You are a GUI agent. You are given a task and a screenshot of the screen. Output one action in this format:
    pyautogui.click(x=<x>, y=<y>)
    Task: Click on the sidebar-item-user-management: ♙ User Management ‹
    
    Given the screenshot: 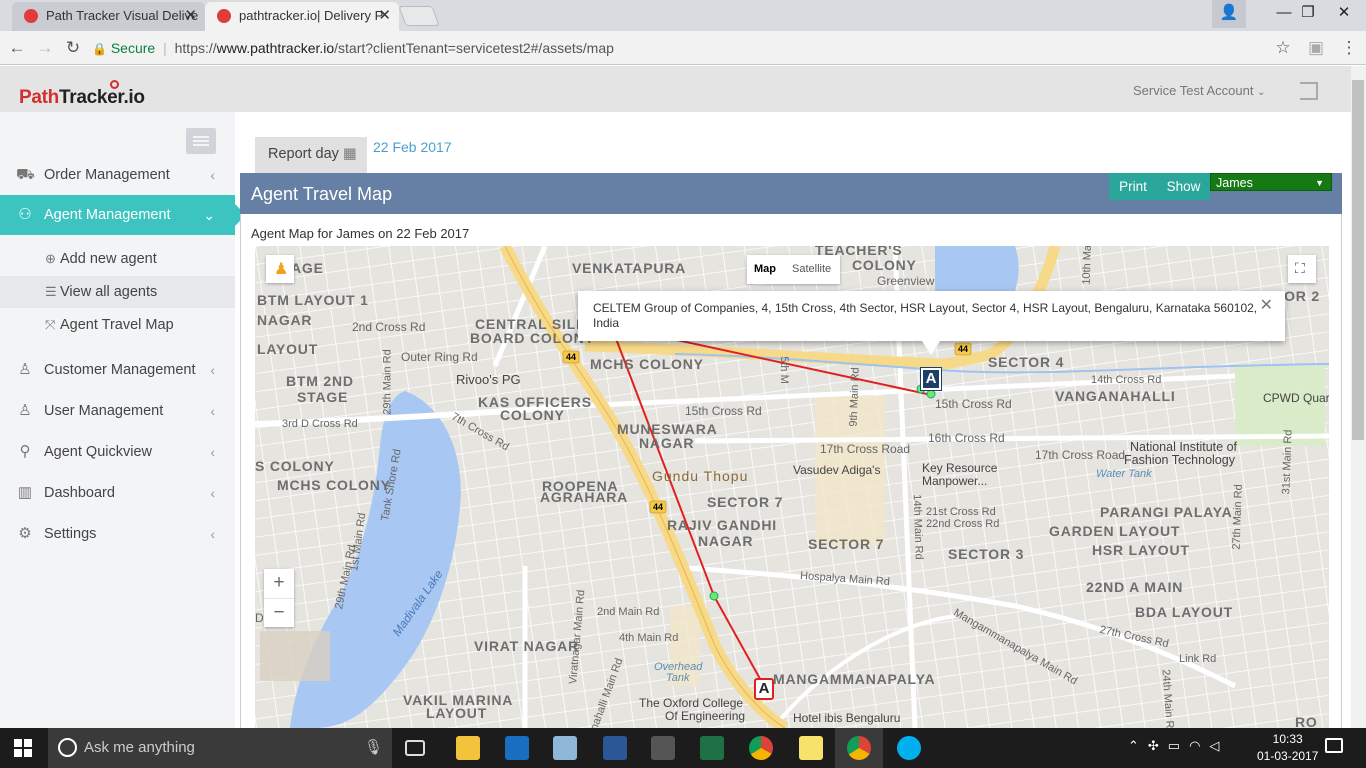 What is the action you would take?
    pyautogui.click(x=117, y=411)
    